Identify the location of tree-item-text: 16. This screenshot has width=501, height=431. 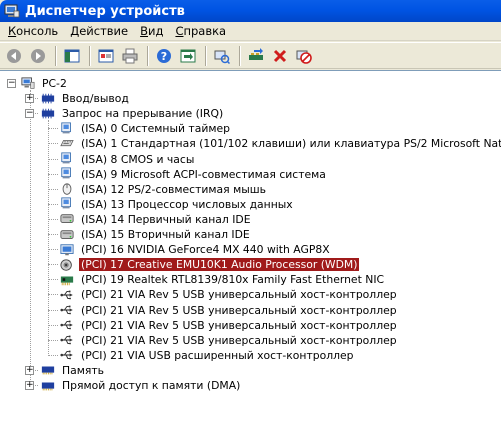
(117, 250).